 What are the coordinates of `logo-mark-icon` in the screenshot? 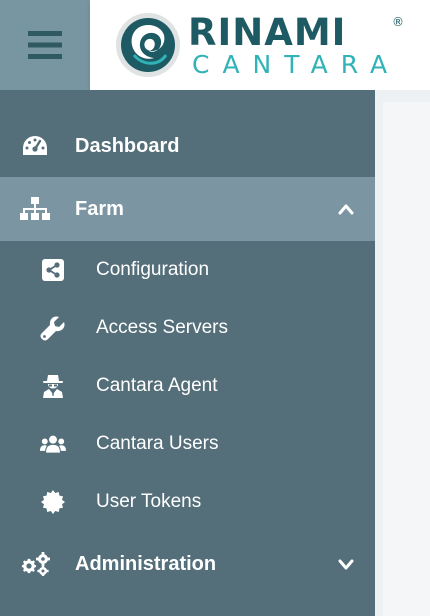 It's located at (148, 45).